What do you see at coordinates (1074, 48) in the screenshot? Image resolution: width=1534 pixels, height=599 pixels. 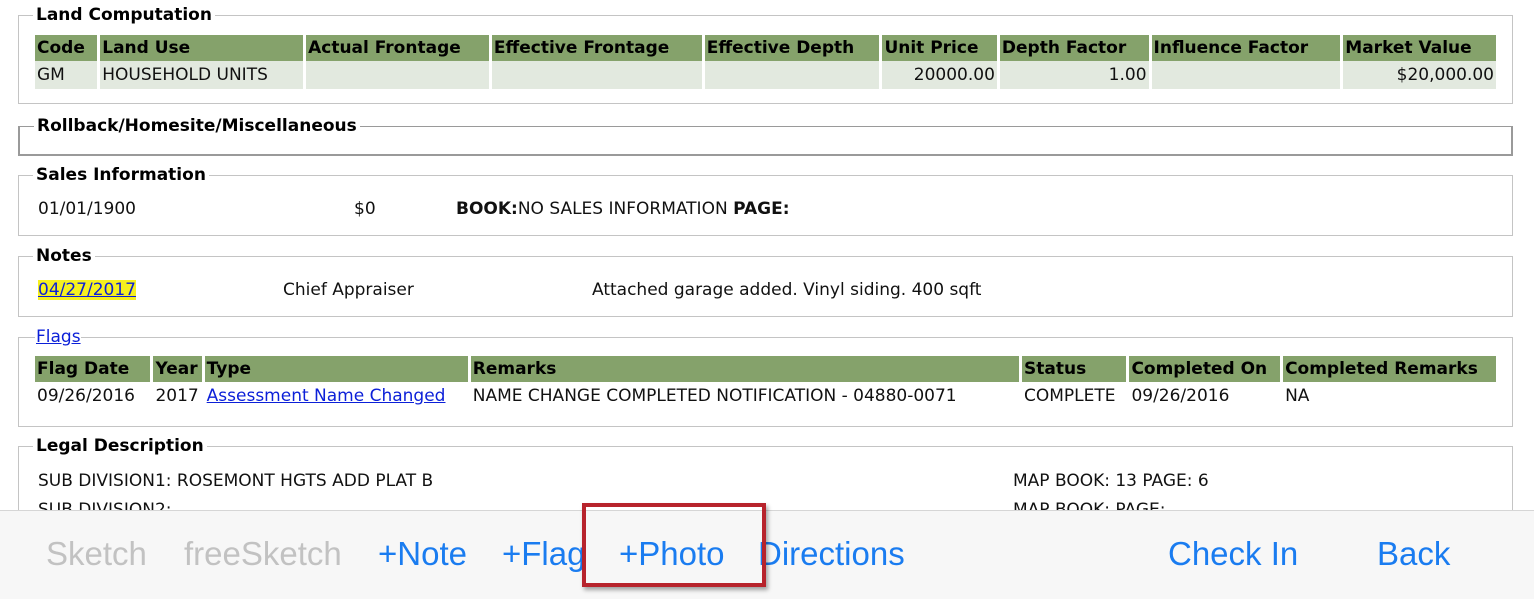 I see `land-header-depth-factor: Depth Factor` at bounding box center [1074, 48].